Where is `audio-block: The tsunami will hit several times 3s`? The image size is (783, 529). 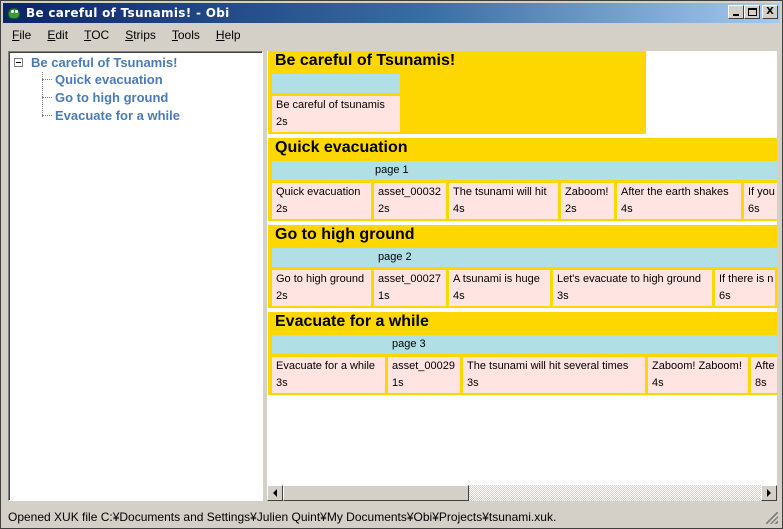 audio-block: The tsunami will hit several times 3s is located at coordinates (554, 375).